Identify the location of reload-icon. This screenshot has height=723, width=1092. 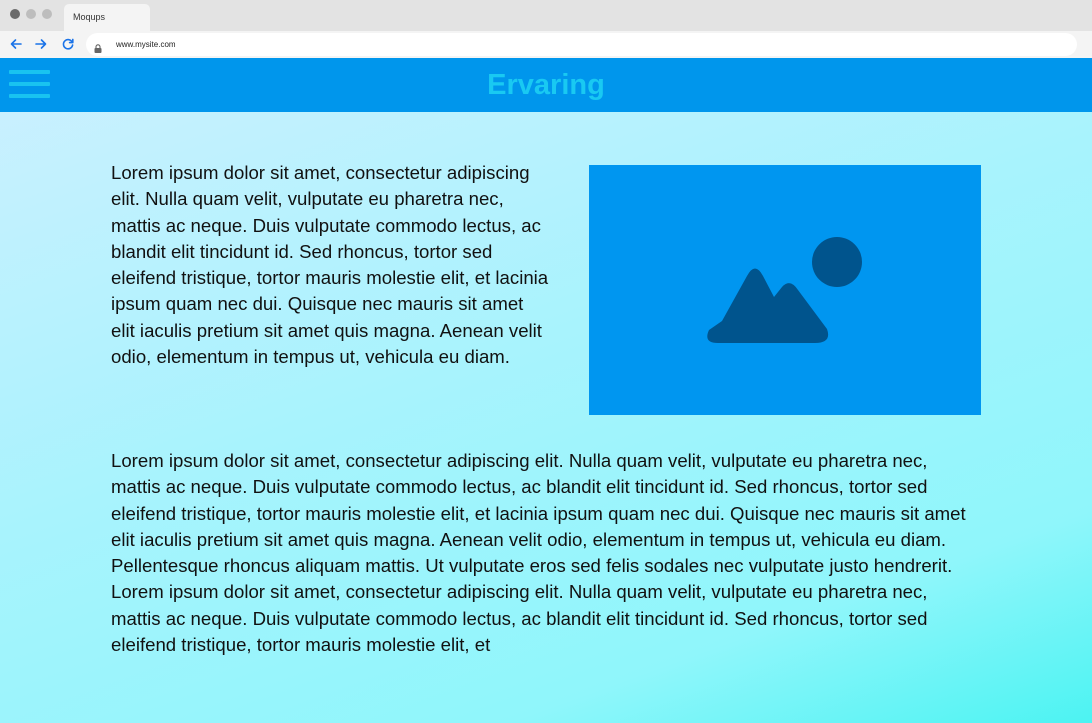
(68, 44).